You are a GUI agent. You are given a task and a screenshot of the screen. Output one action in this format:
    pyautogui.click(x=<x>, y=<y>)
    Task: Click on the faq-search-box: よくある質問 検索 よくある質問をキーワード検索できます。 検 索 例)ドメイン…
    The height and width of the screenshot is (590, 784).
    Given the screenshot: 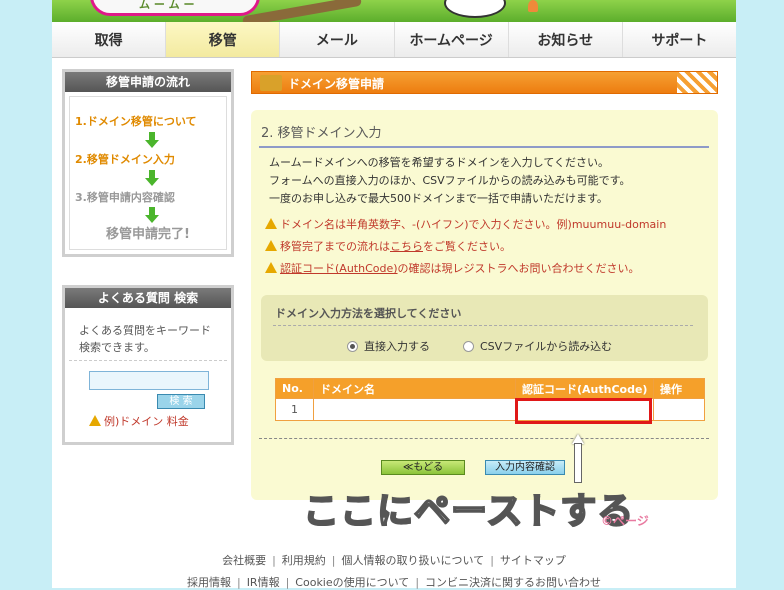 What is the action you would take?
    pyautogui.click(x=148, y=365)
    